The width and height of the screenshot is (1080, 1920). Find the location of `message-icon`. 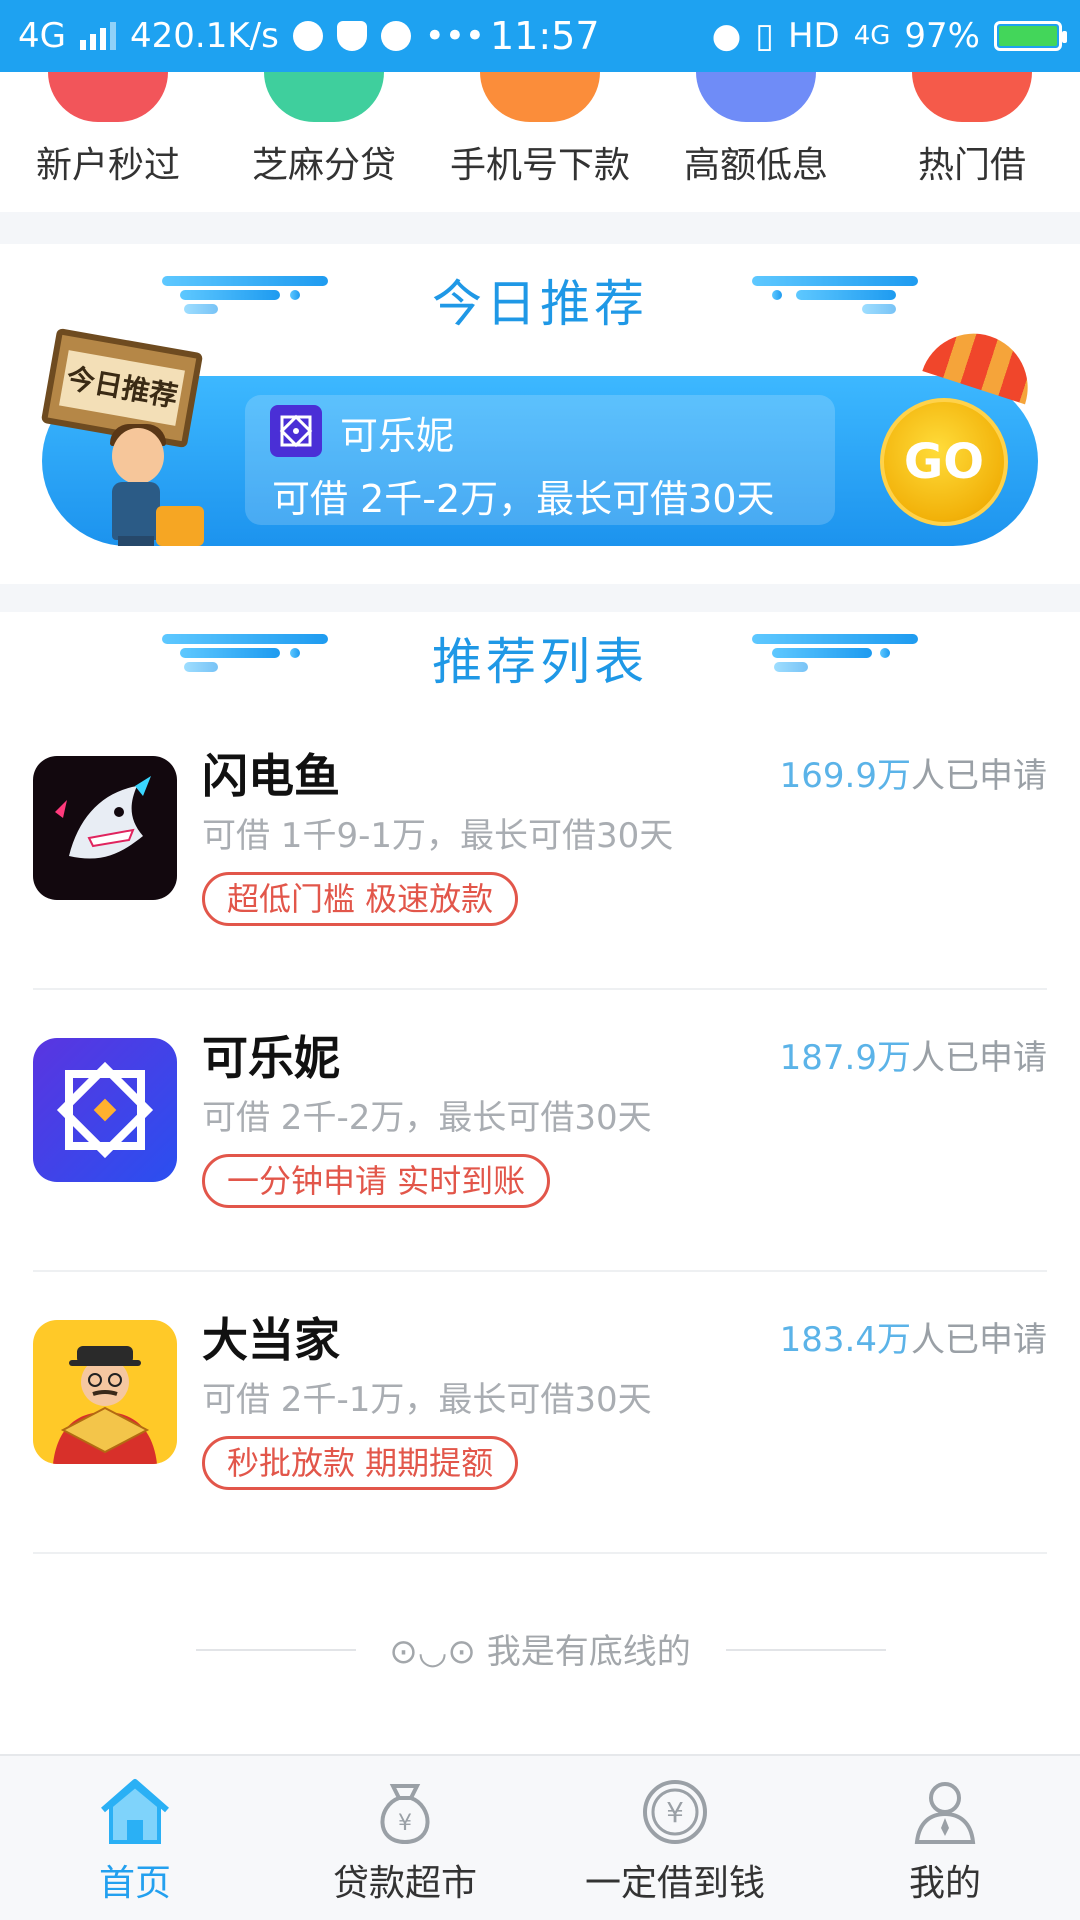

message-icon is located at coordinates (395, 36).